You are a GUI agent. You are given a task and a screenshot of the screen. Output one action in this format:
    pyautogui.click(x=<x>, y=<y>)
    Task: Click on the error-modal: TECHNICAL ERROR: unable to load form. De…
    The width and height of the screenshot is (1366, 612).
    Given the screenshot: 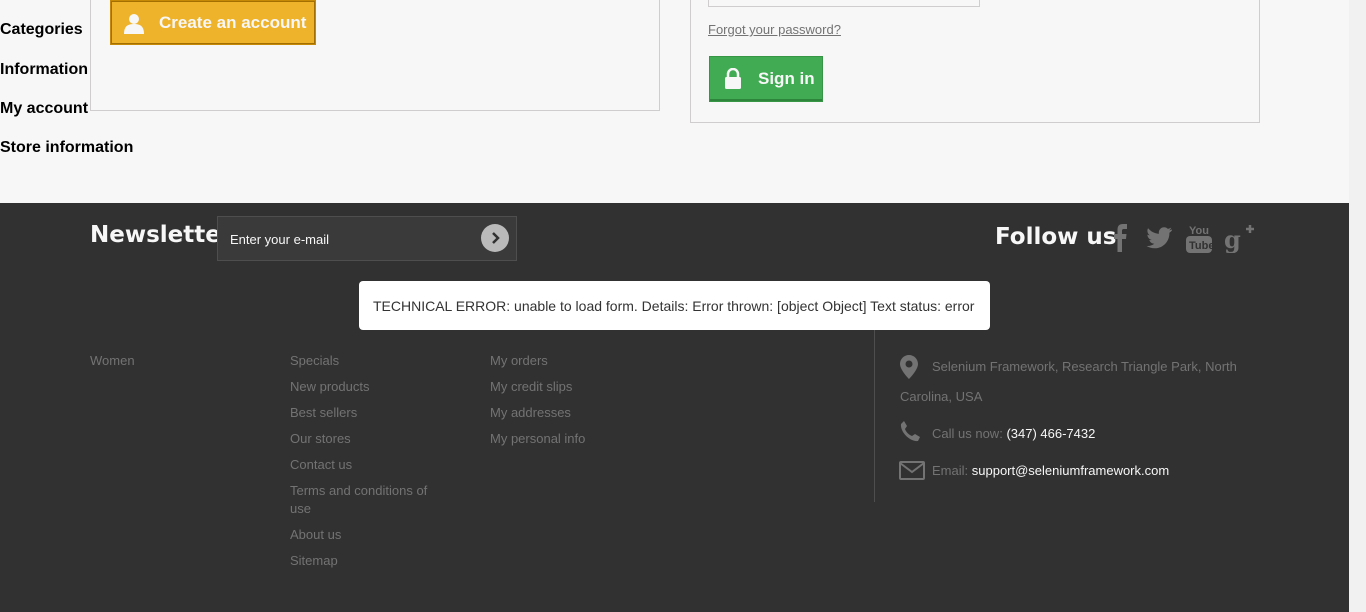 What is the action you would take?
    pyautogui.click(x=674, y=305)
    